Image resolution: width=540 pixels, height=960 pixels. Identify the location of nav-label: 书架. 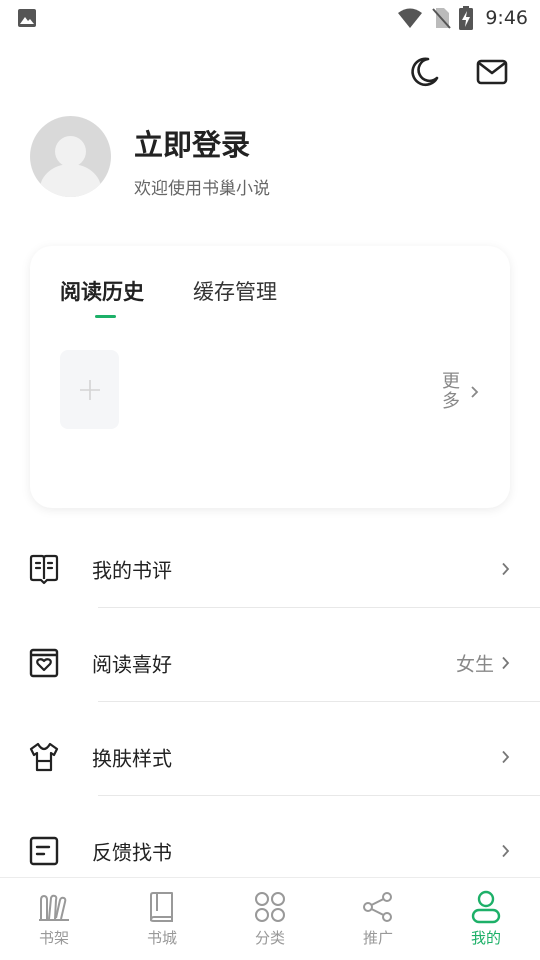
(53, 938).